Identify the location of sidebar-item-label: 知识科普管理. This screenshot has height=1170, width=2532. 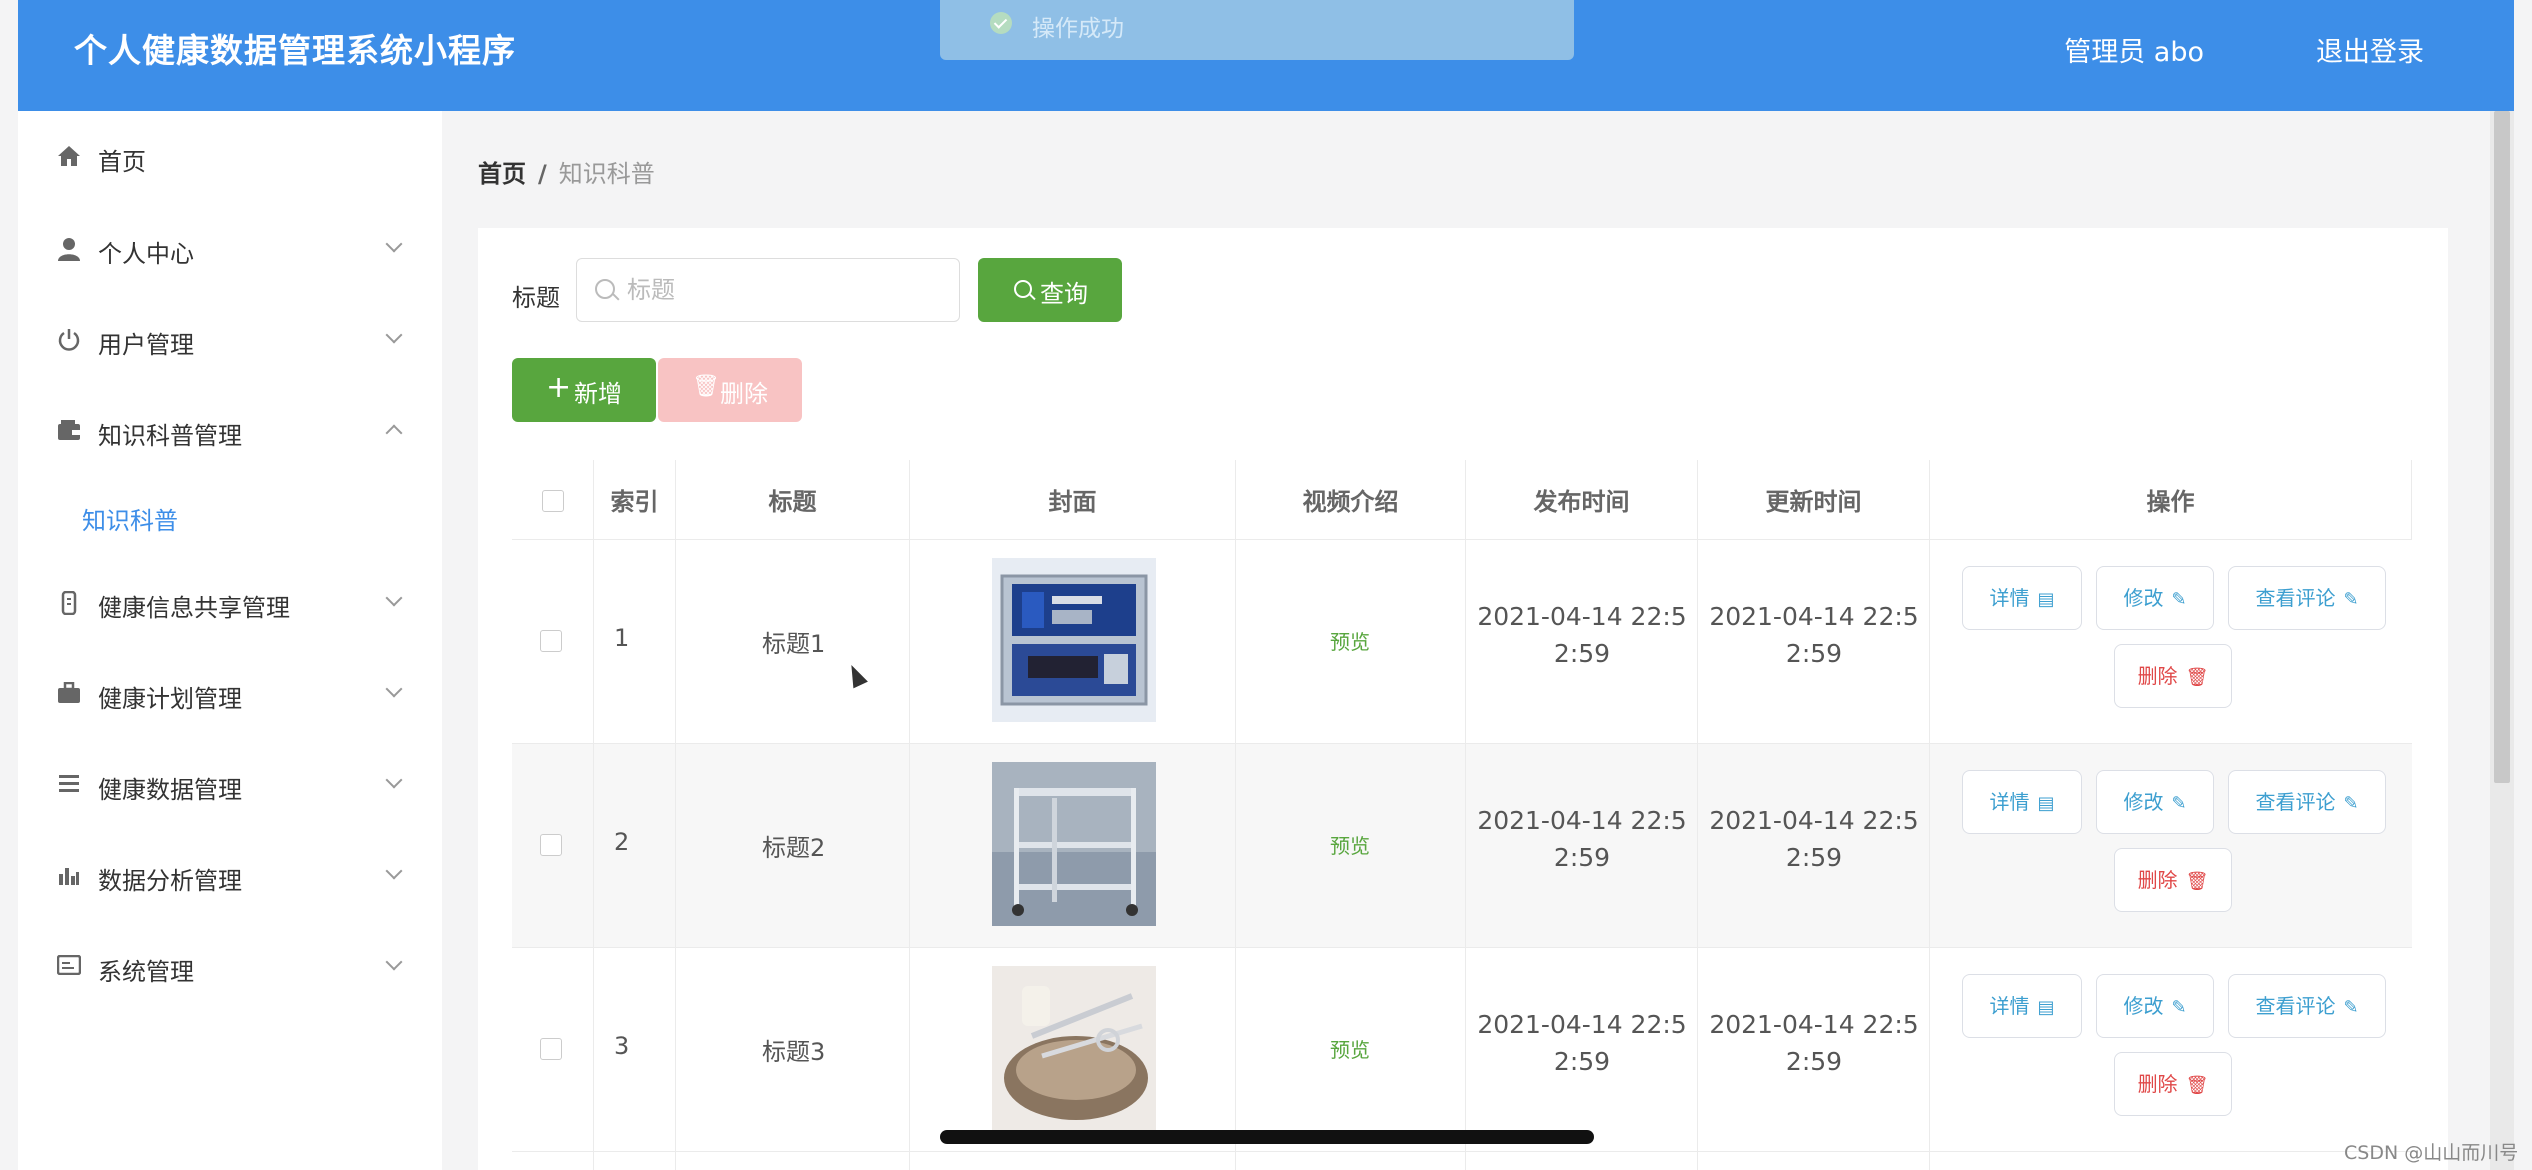
(170, 436).